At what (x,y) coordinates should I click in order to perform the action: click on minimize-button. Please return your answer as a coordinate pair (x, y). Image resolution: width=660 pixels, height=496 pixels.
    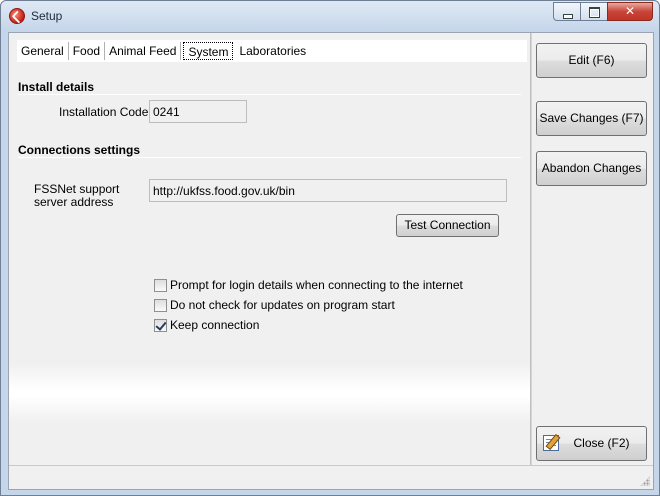
    Looking at the image, I should click on (566, 11).